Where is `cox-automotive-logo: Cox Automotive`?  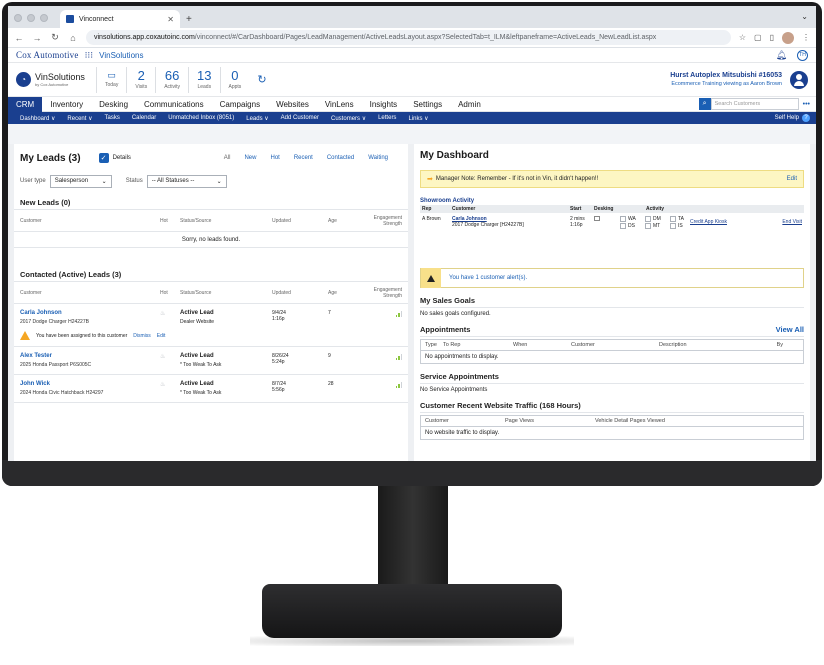
cox-automotive-logo: Cox Automotive is located at coordinates (47, 55).